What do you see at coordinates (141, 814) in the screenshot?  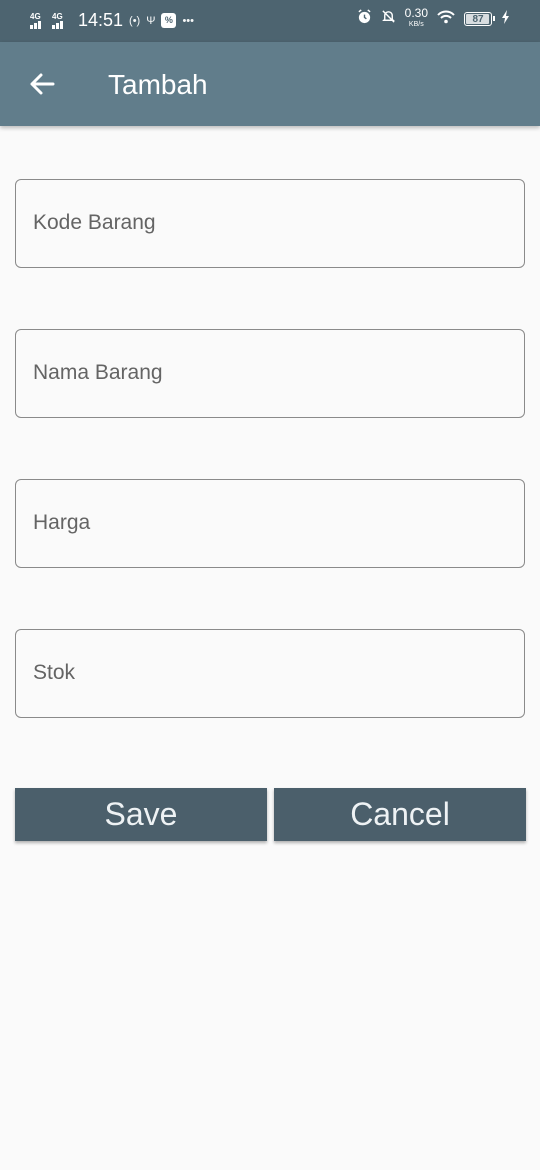 I see `save-button: Save` at bounding box center [141, 814].